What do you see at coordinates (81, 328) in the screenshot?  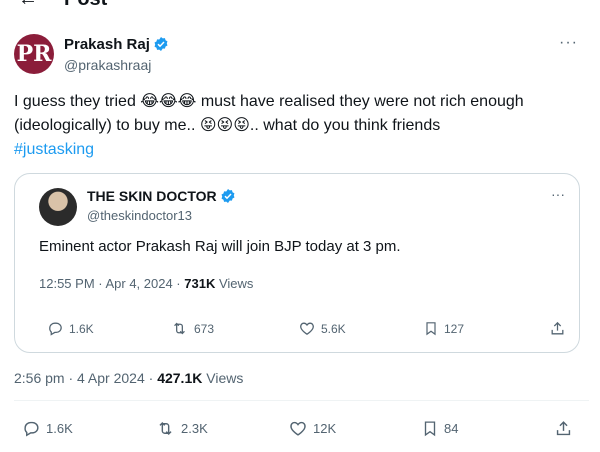 I see `quoted-reply-count: 1.6K` at bounding box center [81, 328].